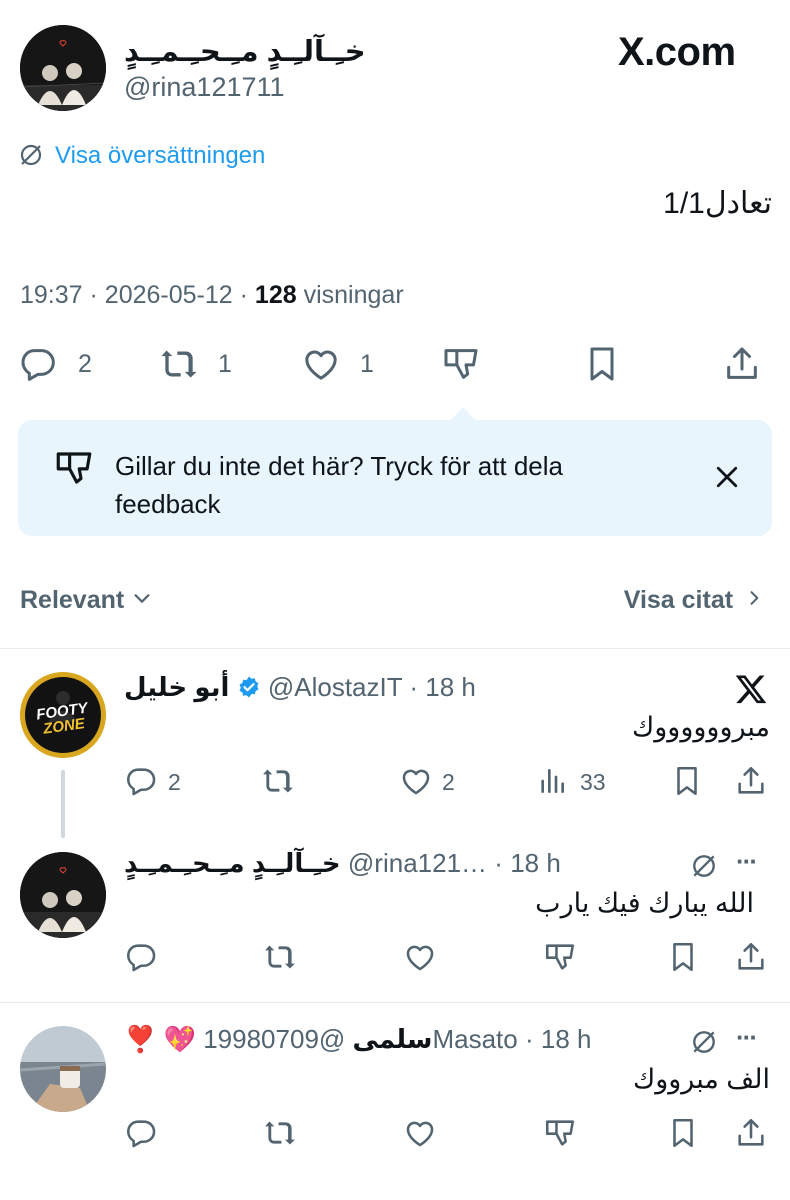 This screenshot has width=790, height=1200. I want to click on sort-dropdown: Relevant, so click(86, 601).